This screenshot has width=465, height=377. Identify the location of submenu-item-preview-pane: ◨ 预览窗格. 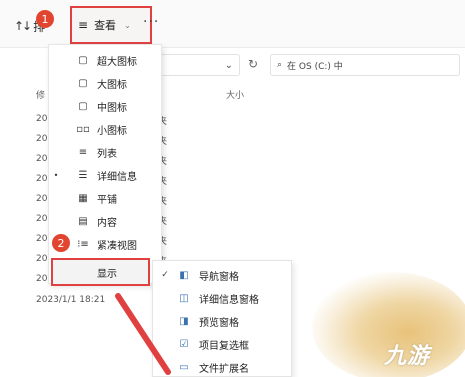
(223, 321).